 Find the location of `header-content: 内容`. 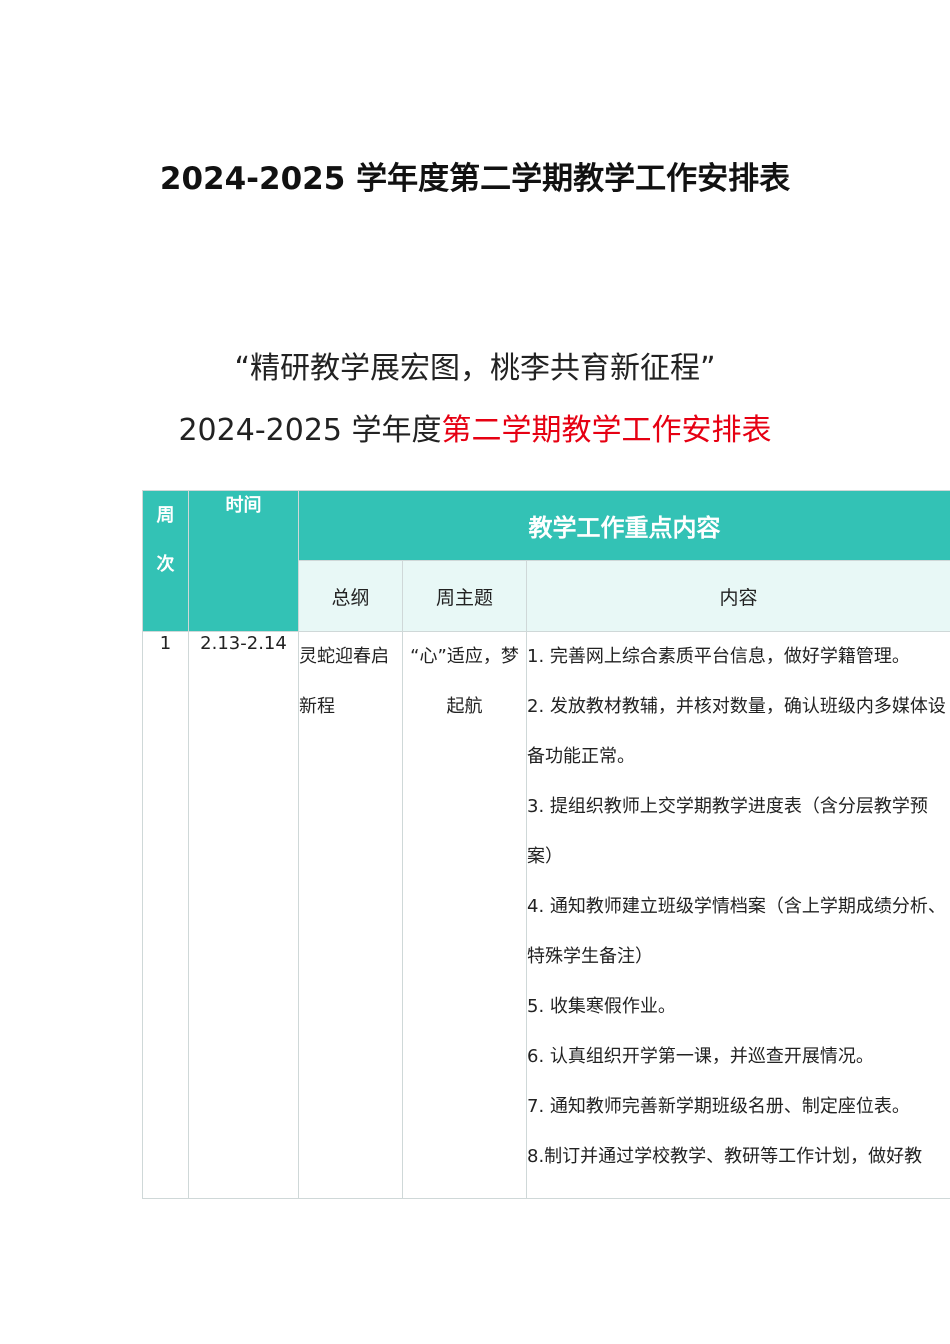

header-content: 内容 is located at coordinates (737, 596).